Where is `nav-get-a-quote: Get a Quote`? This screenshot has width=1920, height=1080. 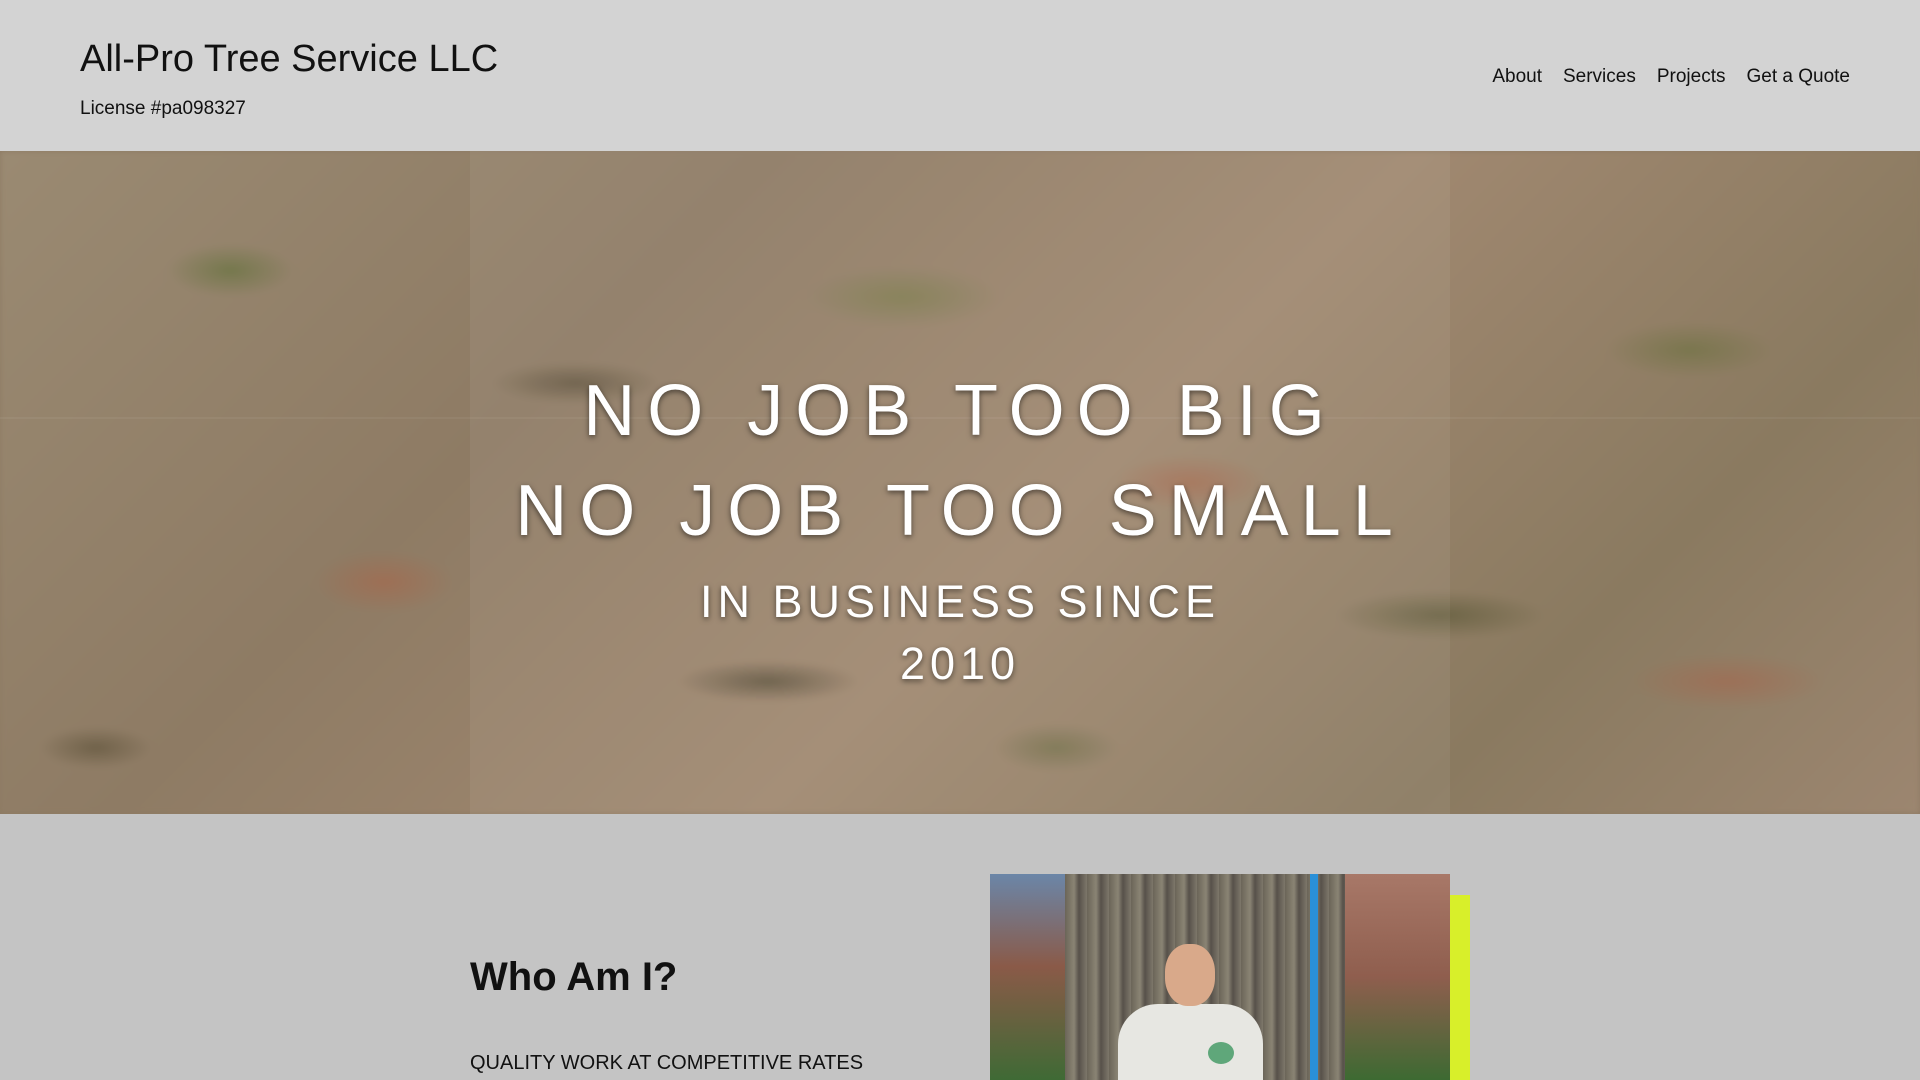
nav-get-a-quote: Get a Quote is located at coordinates (1798, 77).